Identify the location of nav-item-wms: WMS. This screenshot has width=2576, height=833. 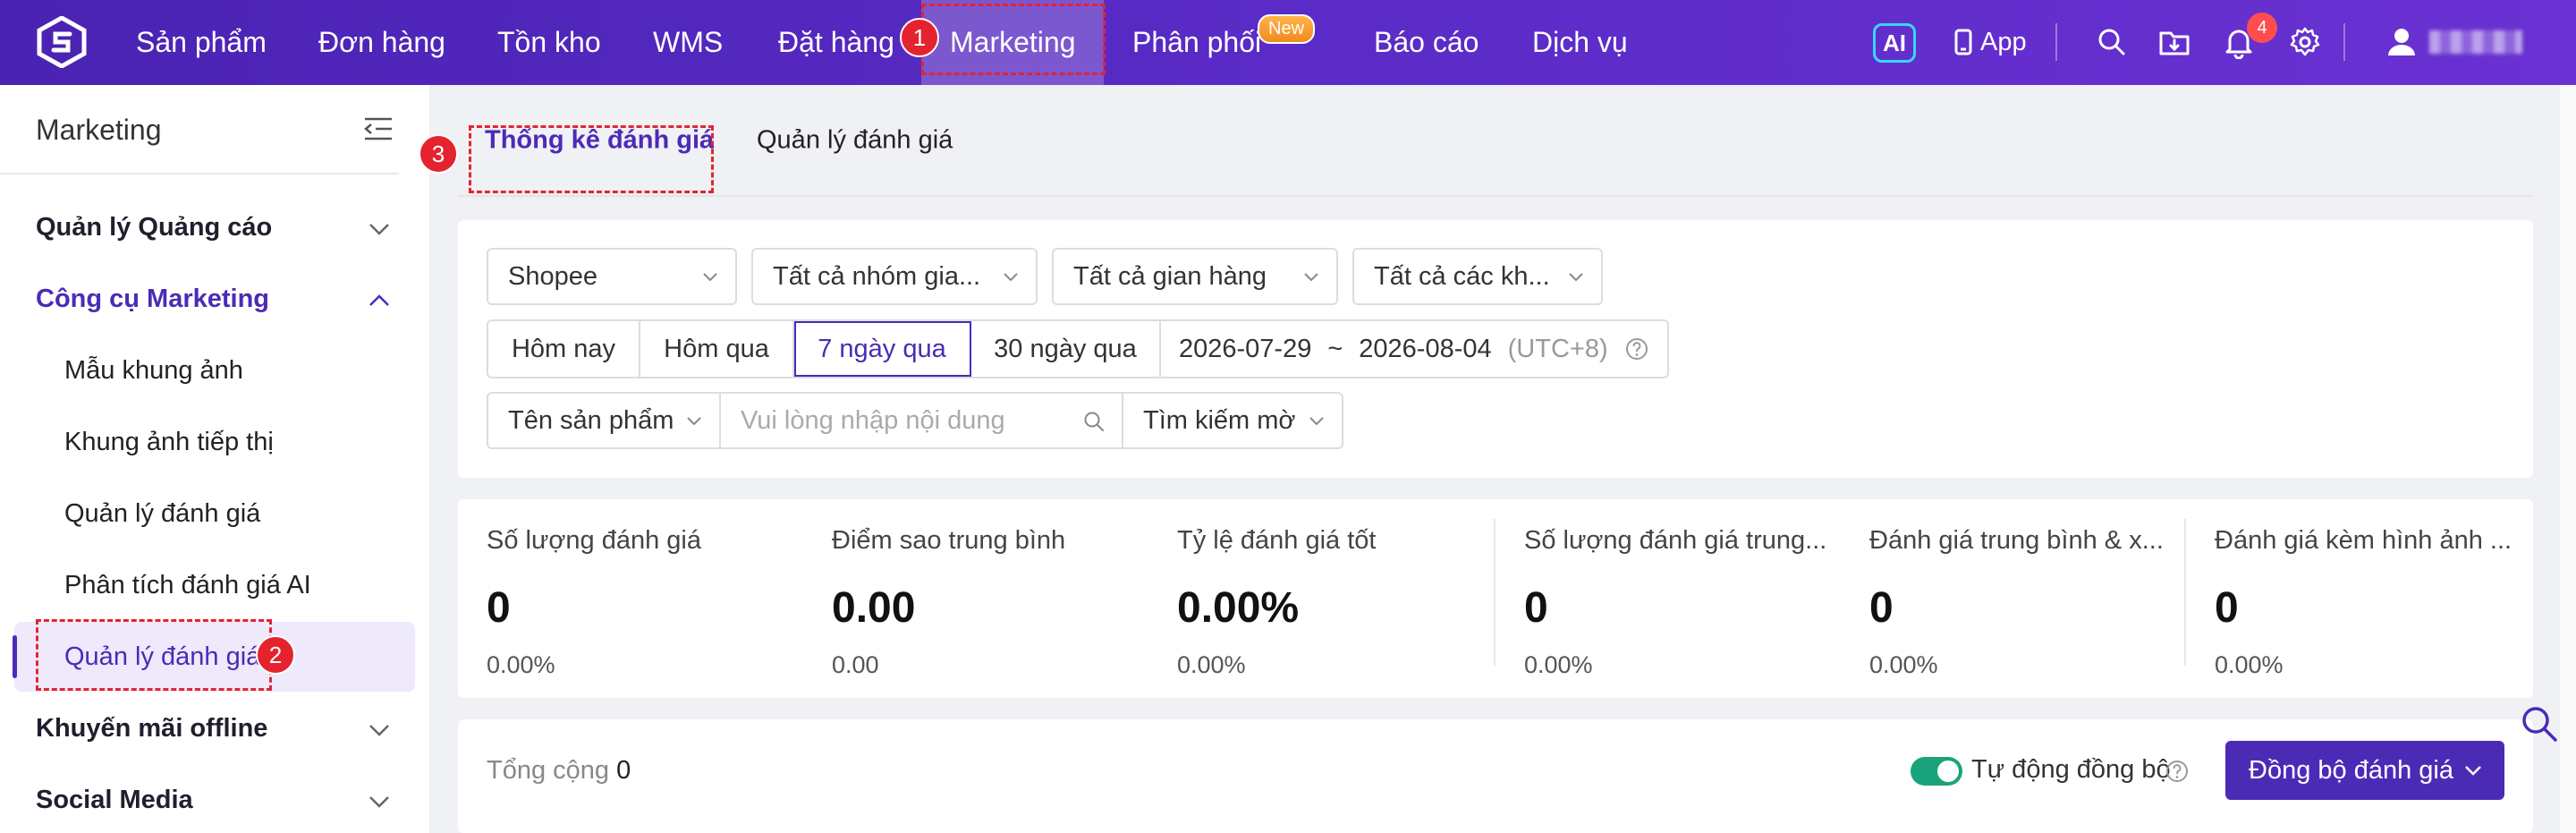
(688, 42).